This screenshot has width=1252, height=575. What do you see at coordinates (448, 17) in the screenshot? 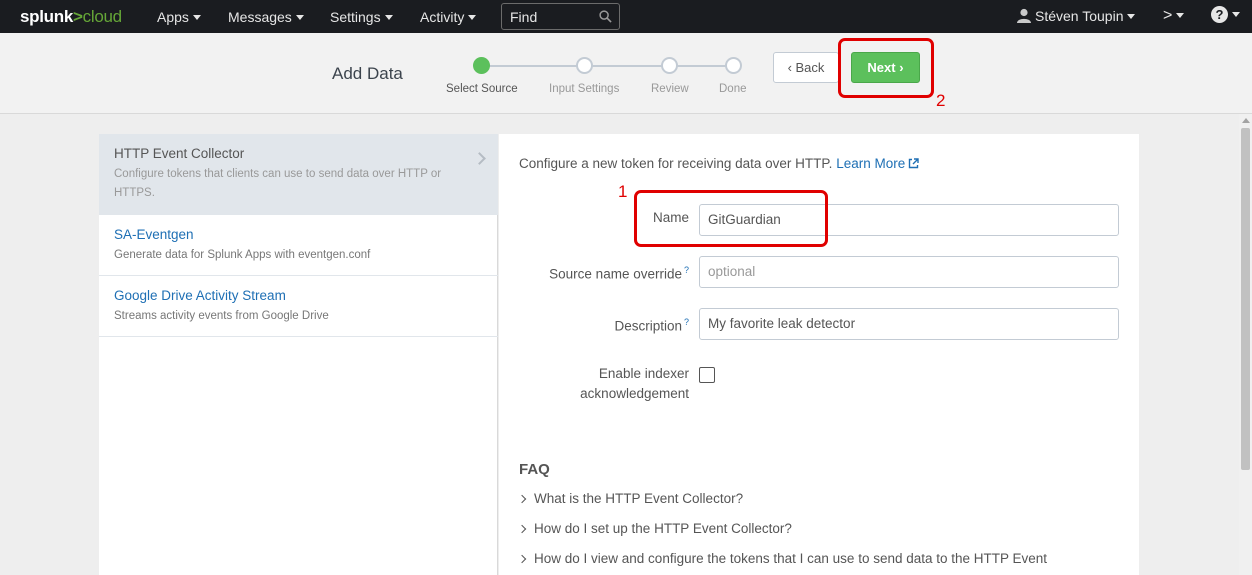
I see `nav-activity-menu: Activity` at bounding box center [448, 17].